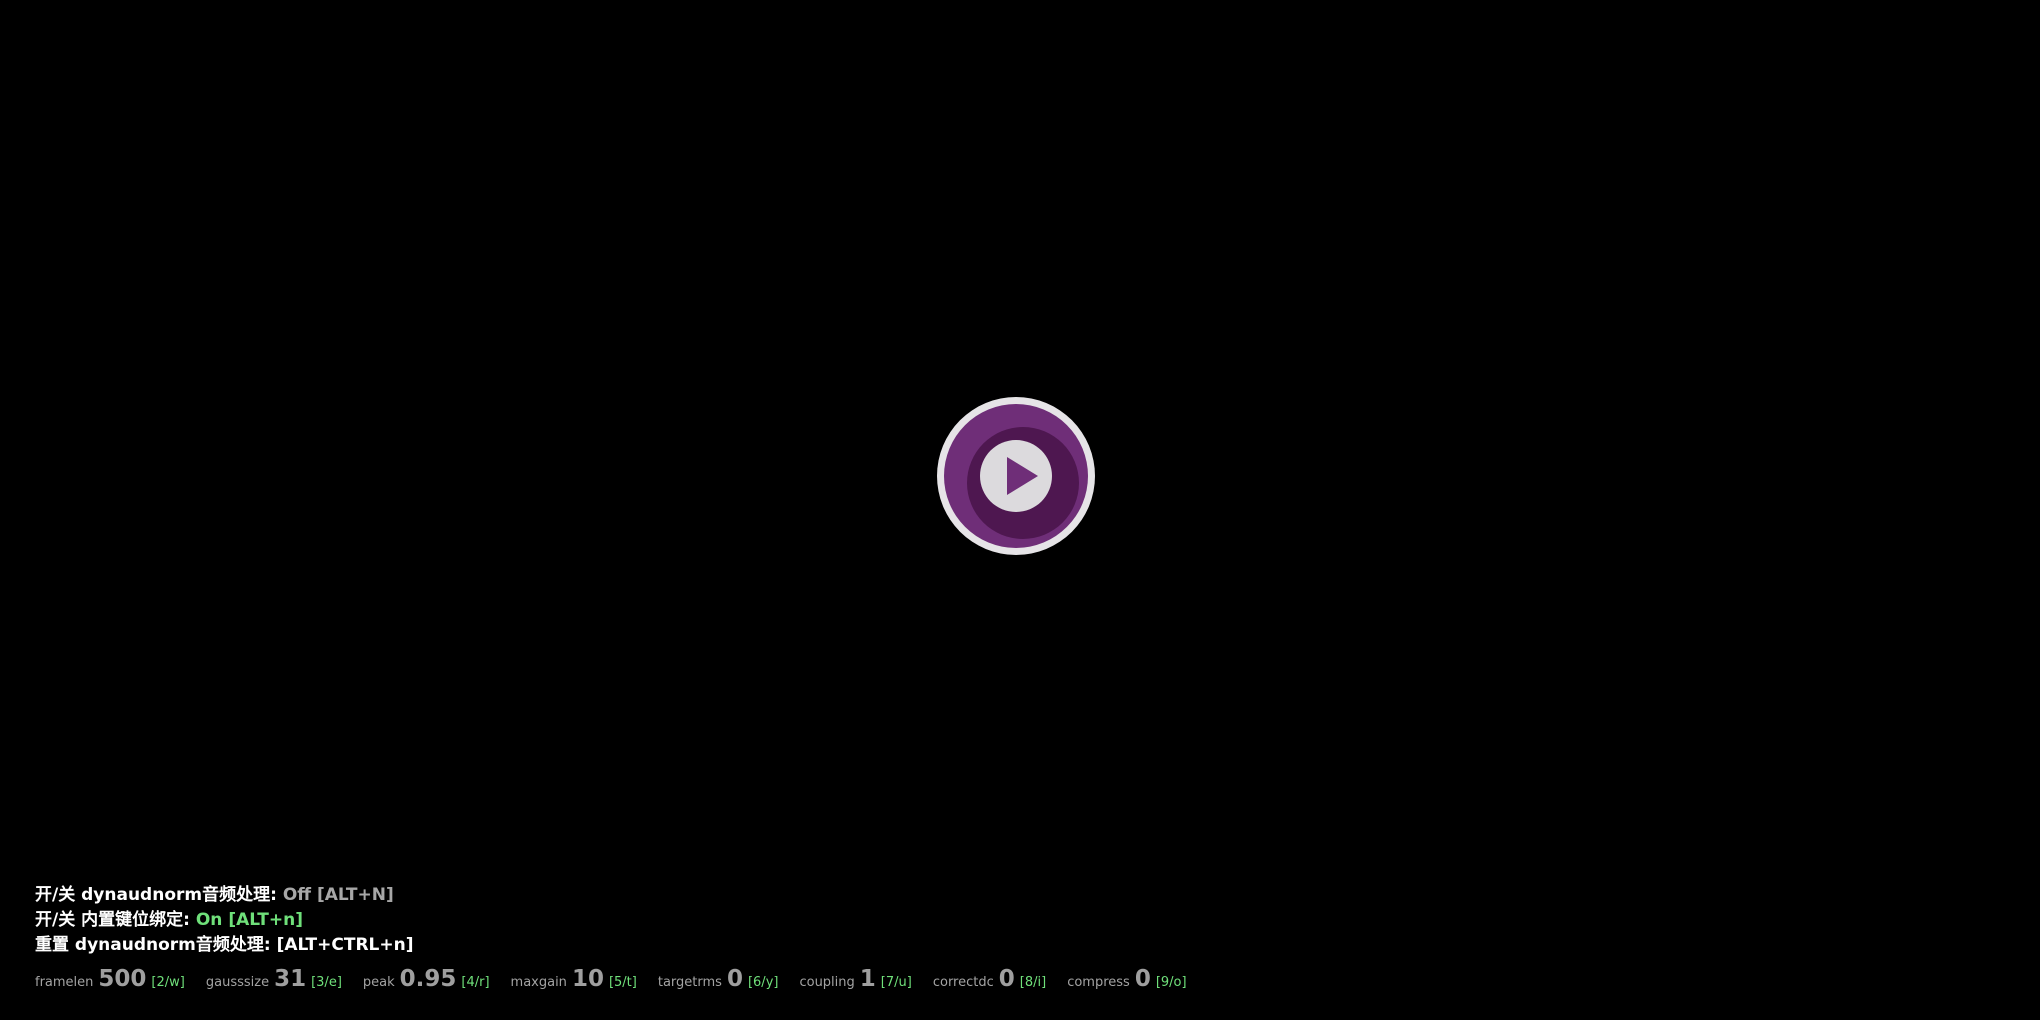 Image resolution: width=2040 pixels, height=1020 pixels. Describe the element at coordinates (621, 945) in the screenshot. I see `osd-line-reset-dynaudnorm: 重置 dynaudnorm音频处理: [ALT+CTRL+n]` at that location.